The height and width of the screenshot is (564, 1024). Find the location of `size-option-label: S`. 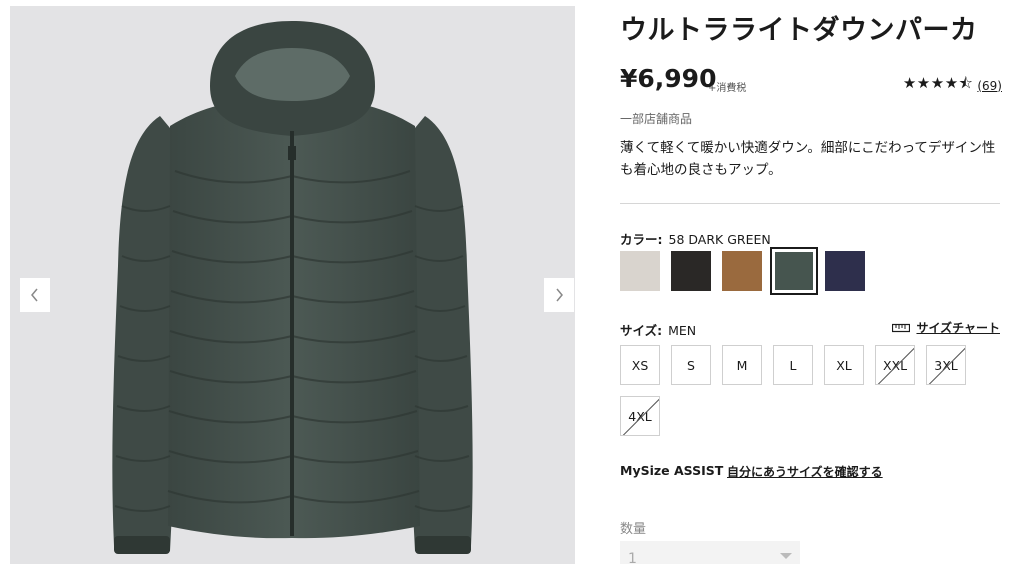

size-option-label: S is located at coordinates (691, 365).